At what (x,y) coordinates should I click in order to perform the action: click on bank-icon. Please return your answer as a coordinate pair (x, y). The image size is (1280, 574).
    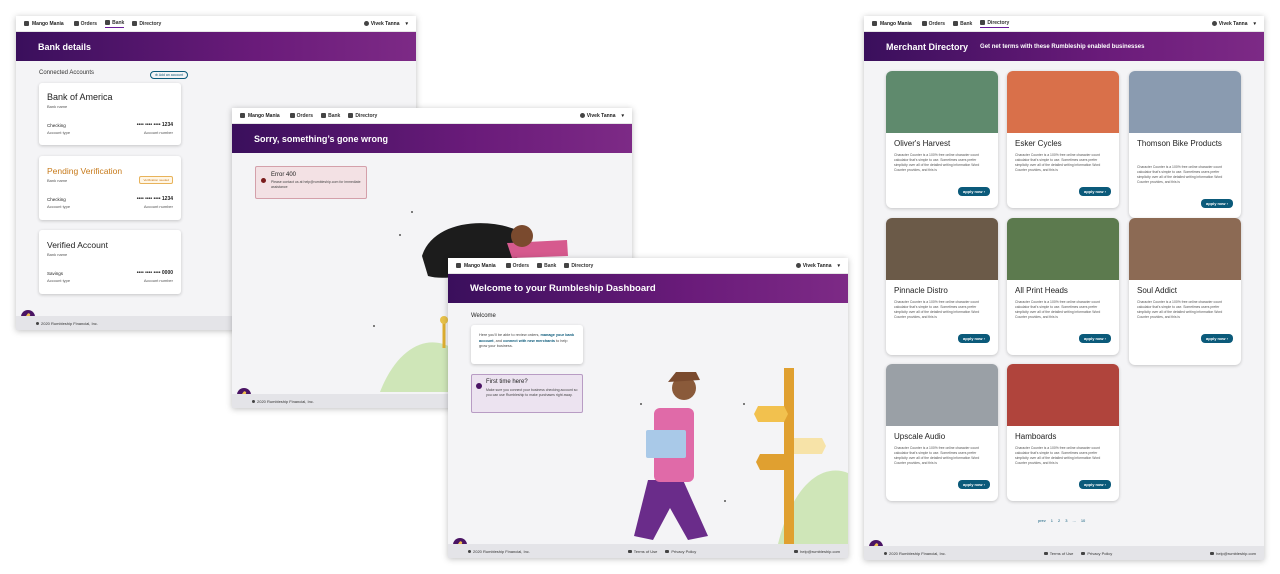
    Looking at the image, I should click on (108, 22).